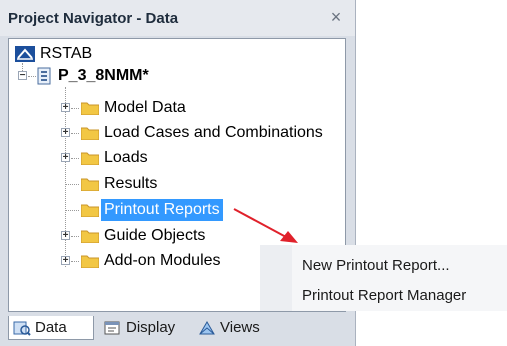 The height and width of the screenshot is (346, 507). I want to click on tab-views: Views, so click(234, 328).